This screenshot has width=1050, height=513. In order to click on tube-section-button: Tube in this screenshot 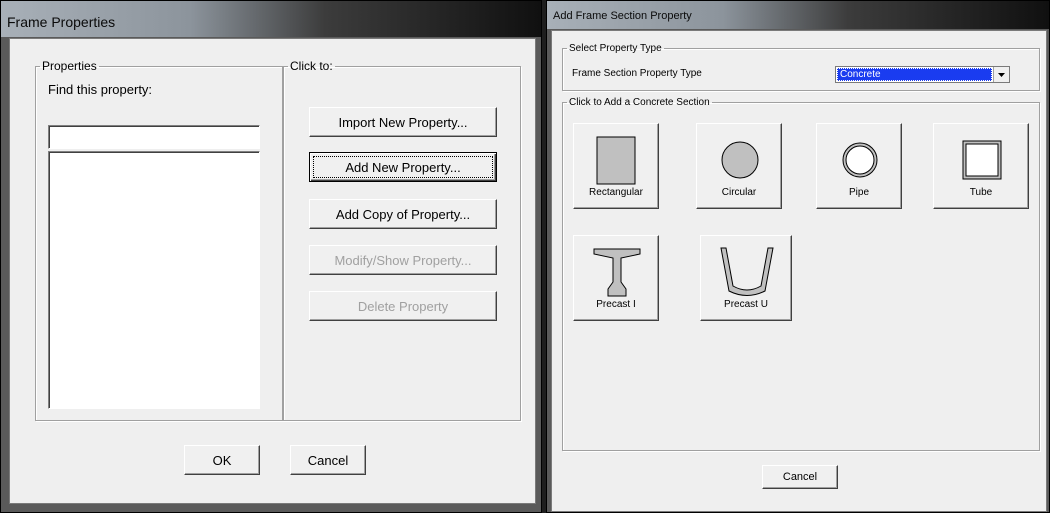, I will do `click(981, 166)`.